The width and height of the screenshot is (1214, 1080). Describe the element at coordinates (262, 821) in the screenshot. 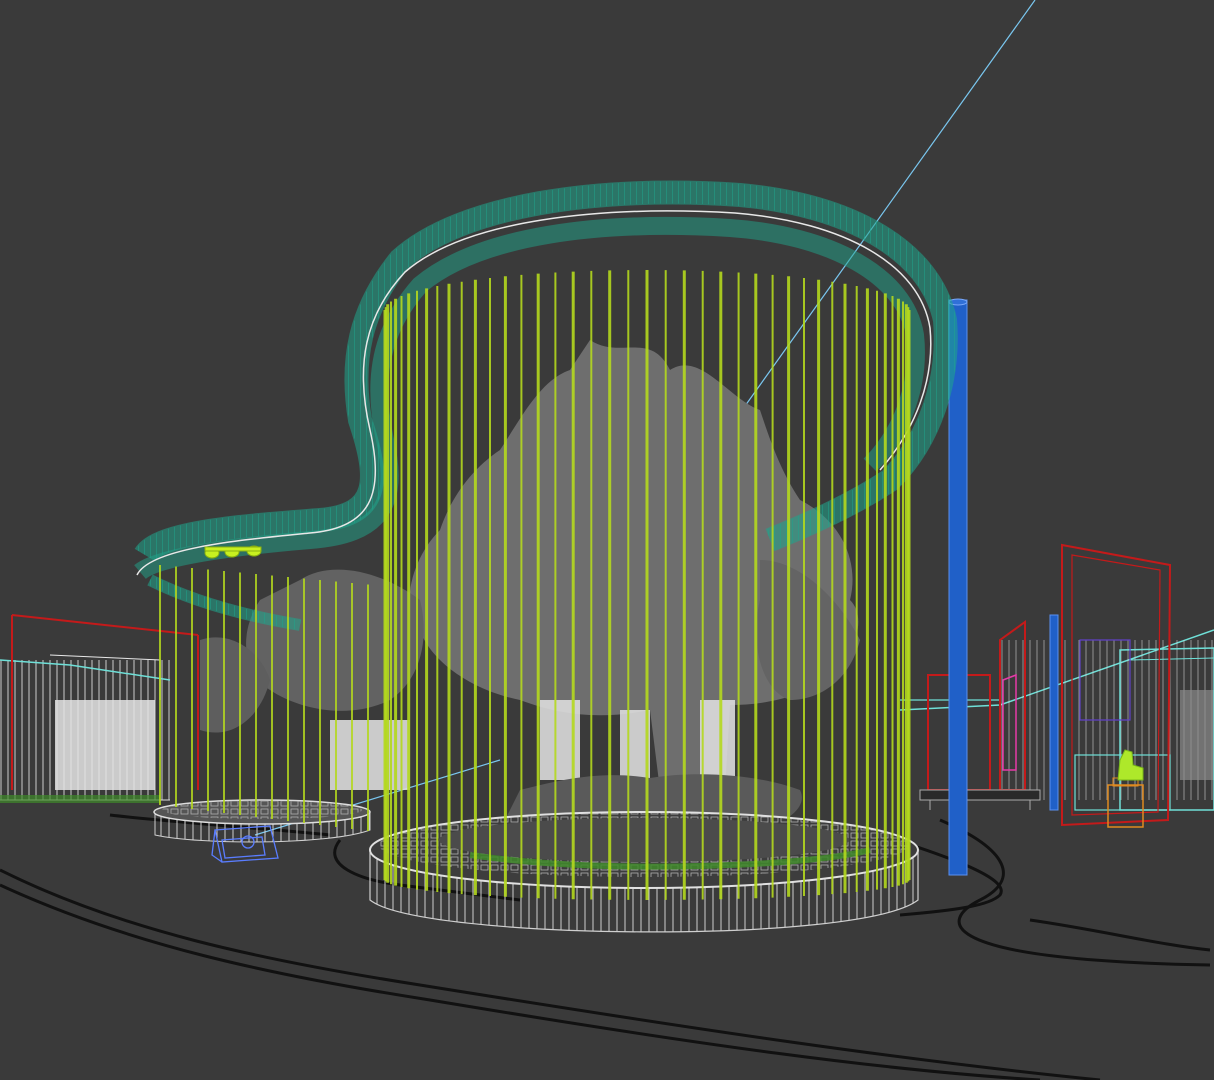

I see `small-planter` at that location.